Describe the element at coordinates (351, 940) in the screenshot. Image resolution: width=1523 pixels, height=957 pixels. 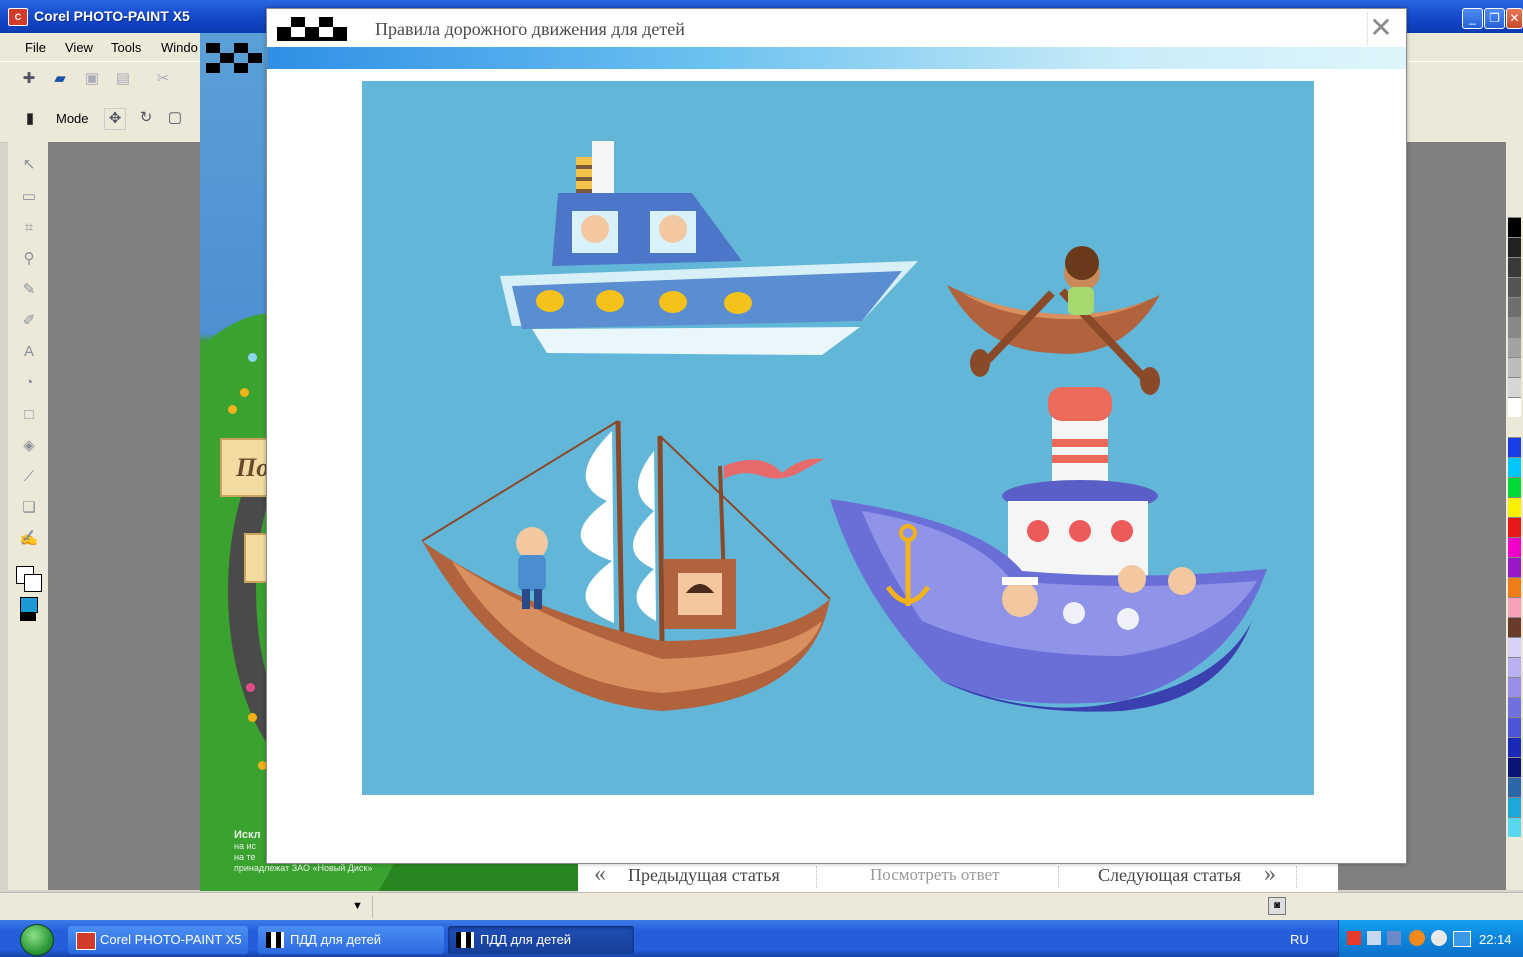
I see `taskbar-item-pdd-1: ПДД для детей` at that location.